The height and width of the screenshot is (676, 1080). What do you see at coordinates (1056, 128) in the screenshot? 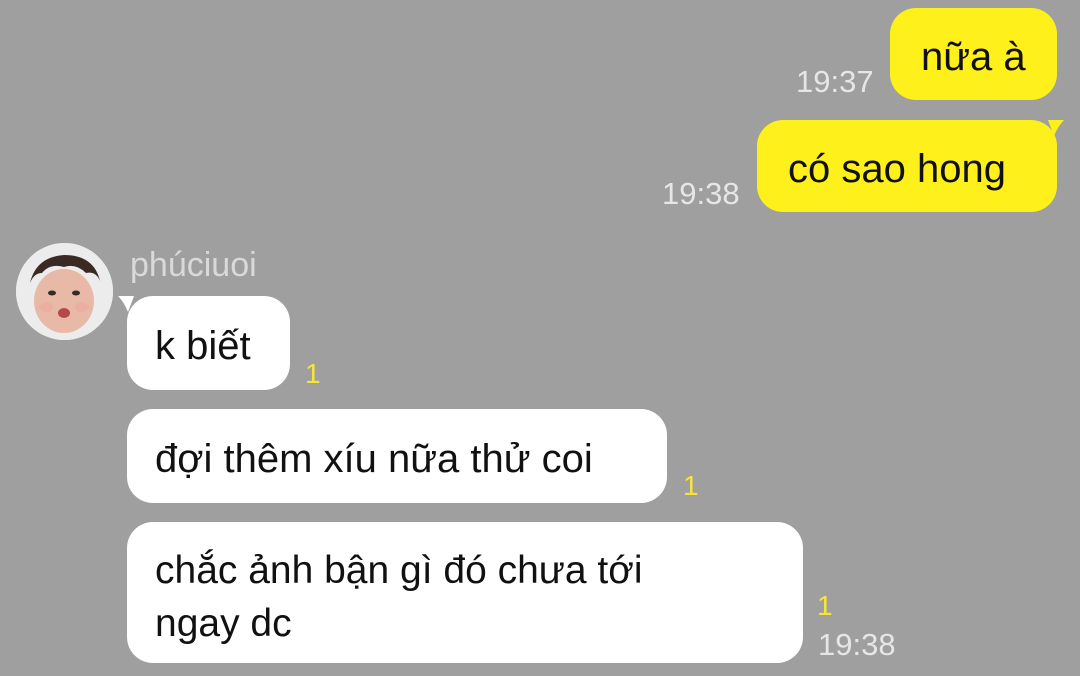
I see `bubble-tail` at bounding box center [1056, 128].